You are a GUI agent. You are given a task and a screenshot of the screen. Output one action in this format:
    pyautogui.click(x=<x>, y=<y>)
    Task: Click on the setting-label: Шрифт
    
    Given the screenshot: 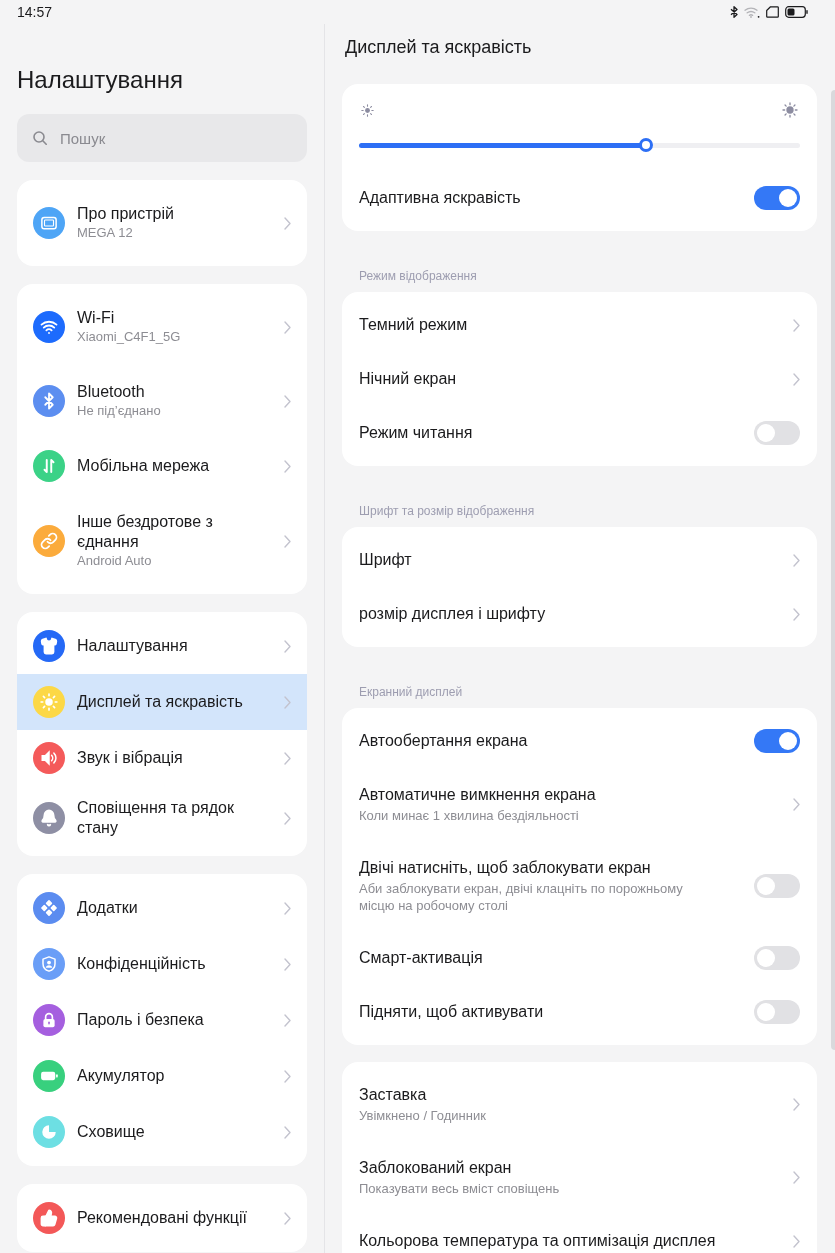 What is the action you would take?
    pyautogui.click(x=386, y=560)
    